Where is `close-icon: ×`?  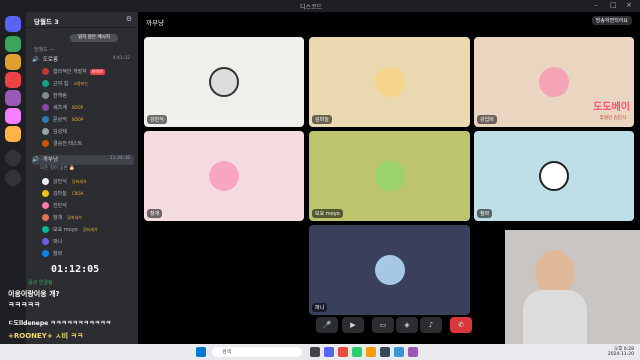 close-icon: × is located at coordinates (629, 5).